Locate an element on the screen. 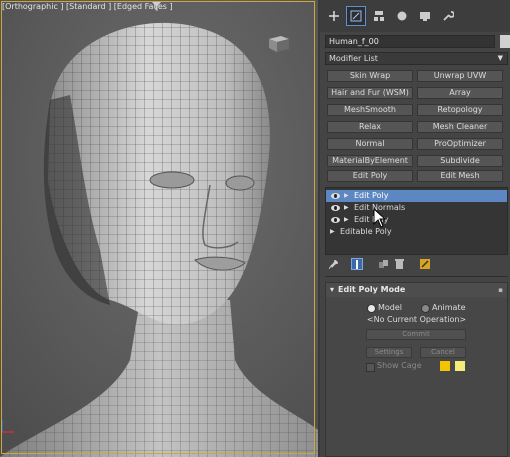 Image resolution: width=510 pixels, height=457 pixels. modifier-button-array: Array is located at coordinates (460, 93).